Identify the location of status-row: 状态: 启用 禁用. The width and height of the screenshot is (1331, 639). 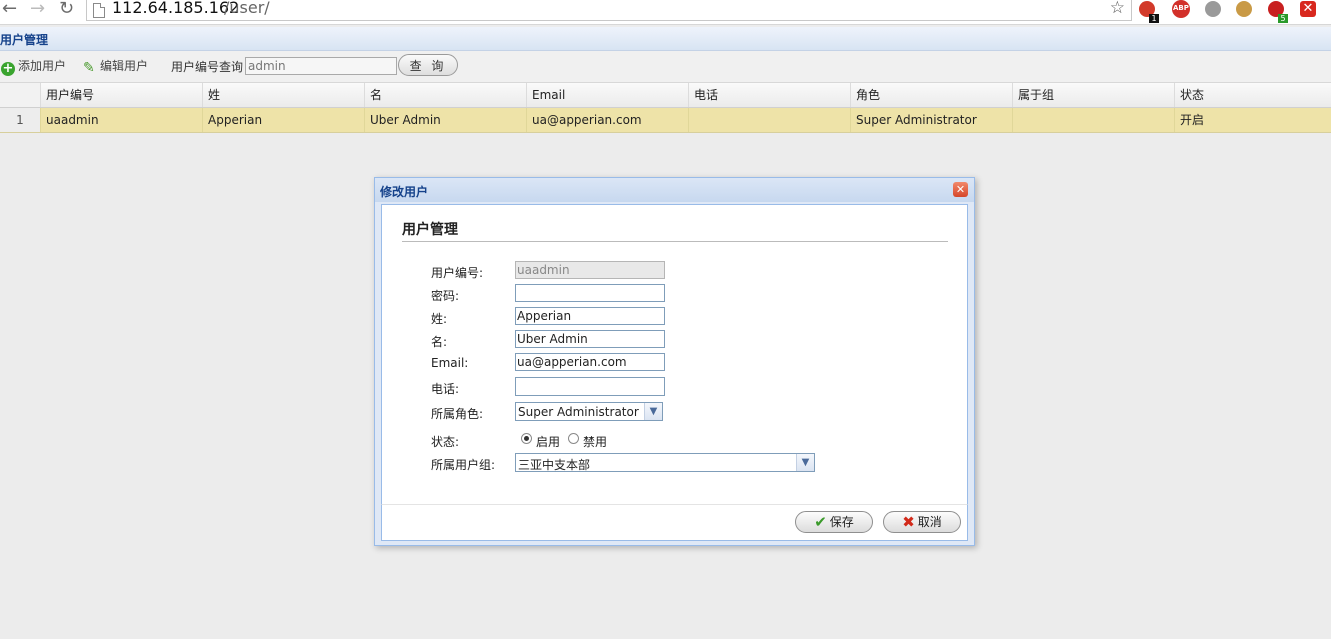
(674, 440).